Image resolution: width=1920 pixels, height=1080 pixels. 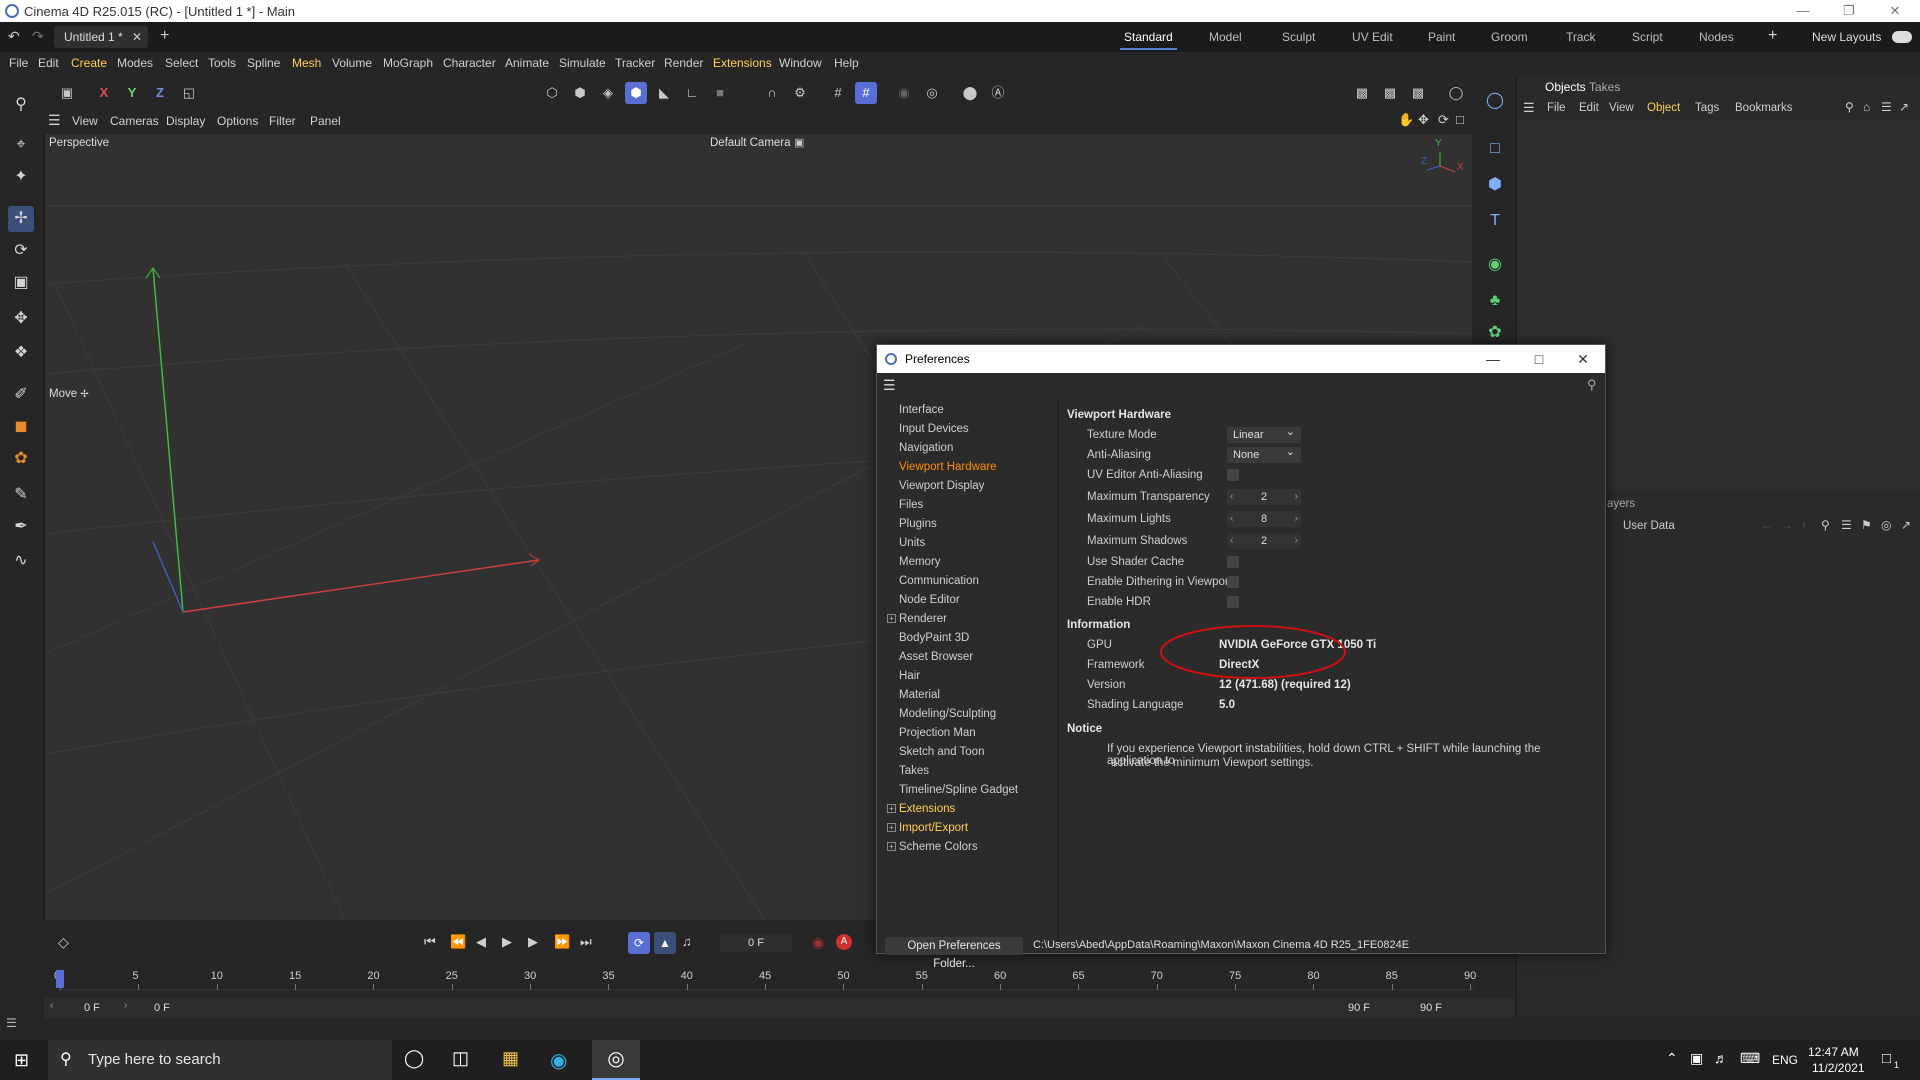 I want to click on volume-icon: ♬, so click(x=1721, y=1058).